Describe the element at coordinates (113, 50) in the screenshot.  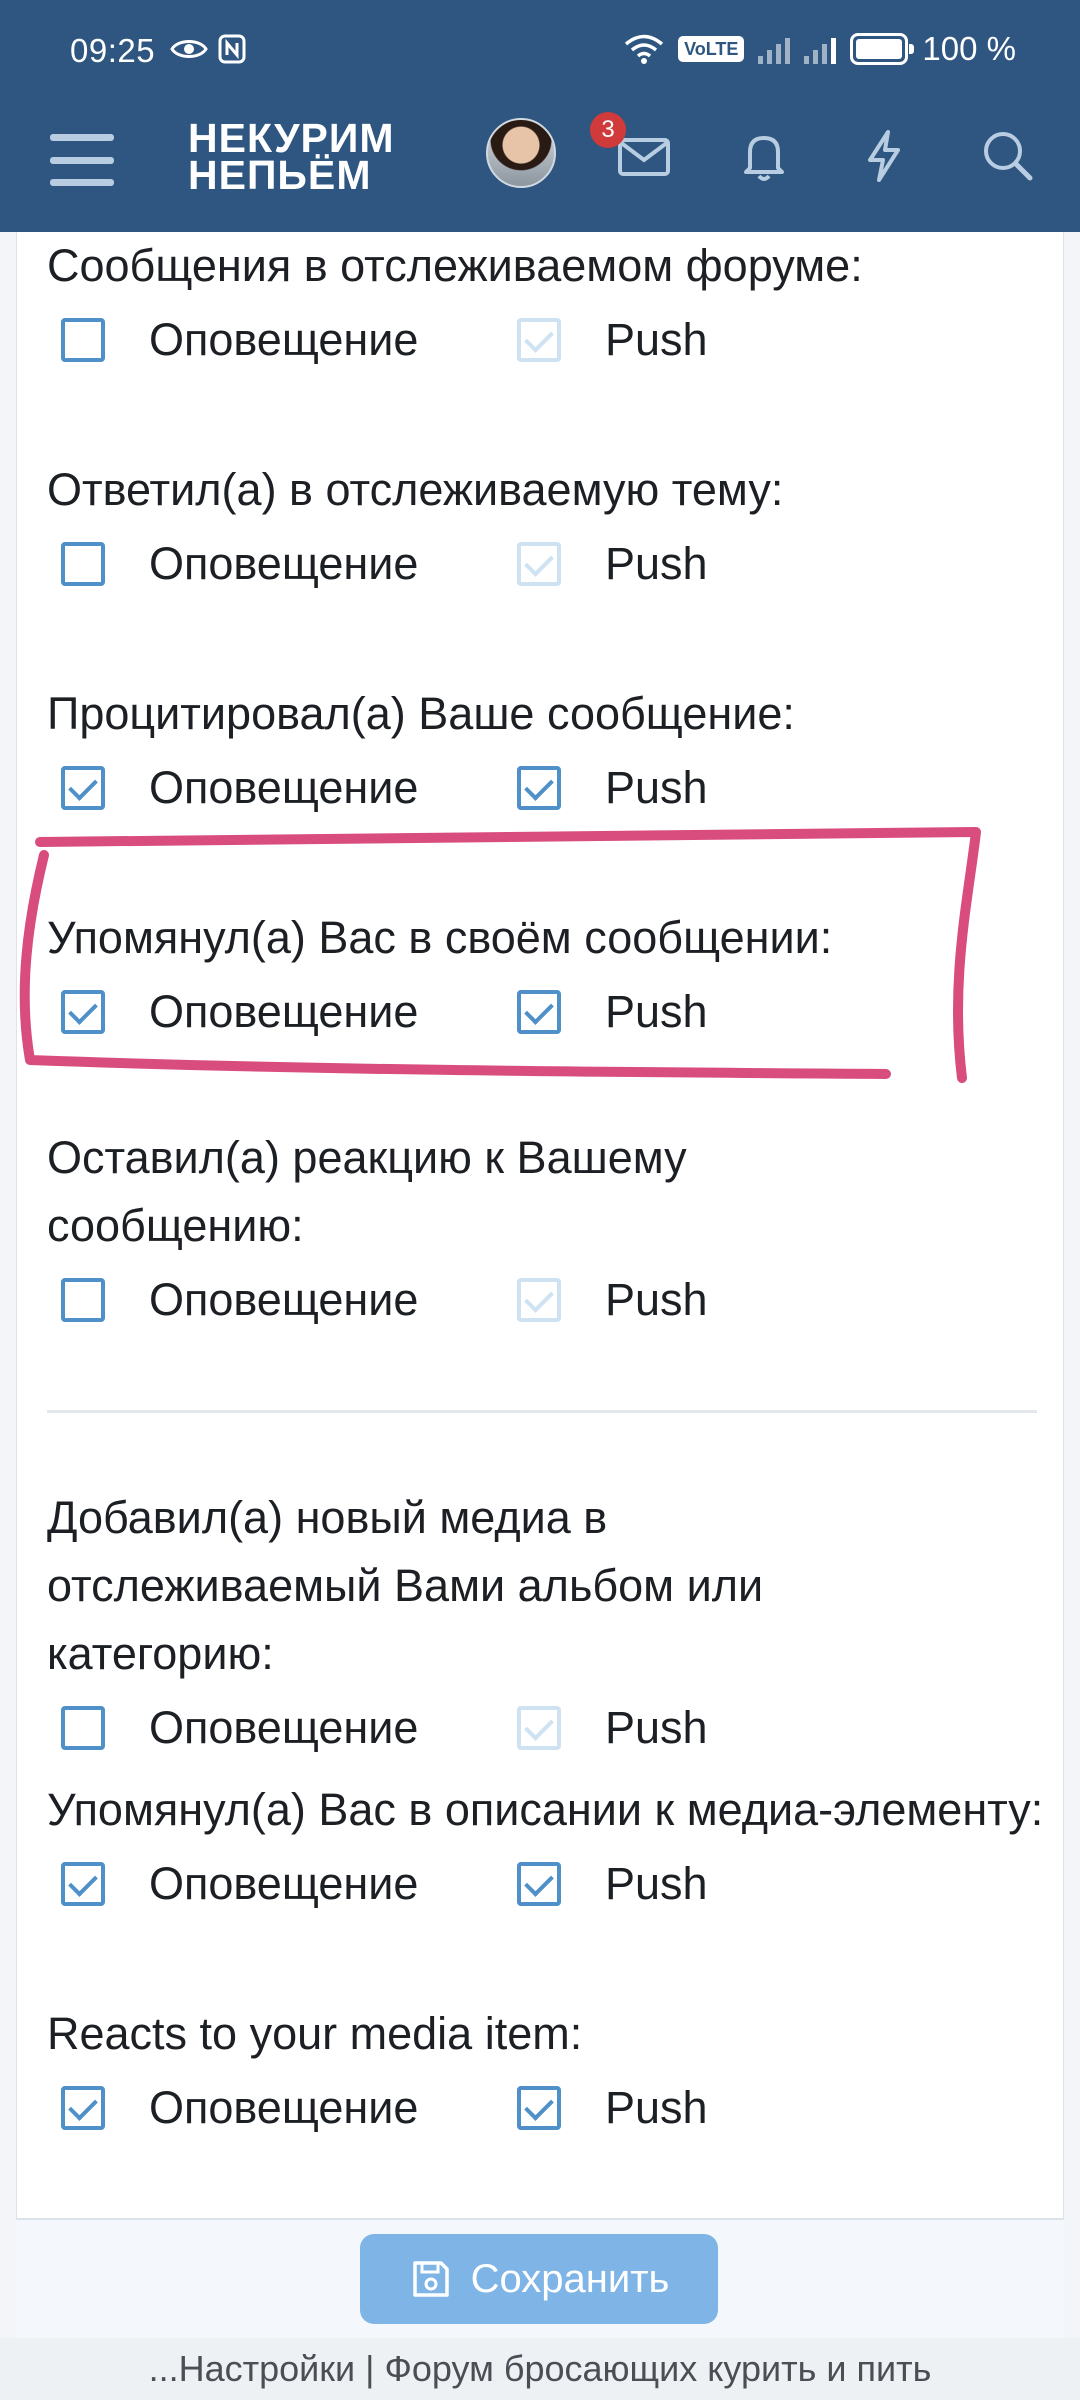
I see `status-time: 09:25` at that location.